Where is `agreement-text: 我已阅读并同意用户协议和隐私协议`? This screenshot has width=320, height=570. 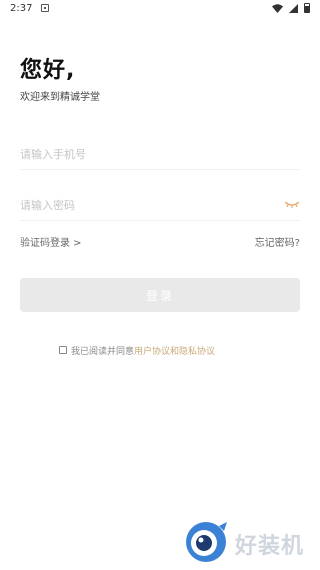 agreement-text: 我已阅读并同意用户协议和隐私协议 is located at coordinates (143, 350).